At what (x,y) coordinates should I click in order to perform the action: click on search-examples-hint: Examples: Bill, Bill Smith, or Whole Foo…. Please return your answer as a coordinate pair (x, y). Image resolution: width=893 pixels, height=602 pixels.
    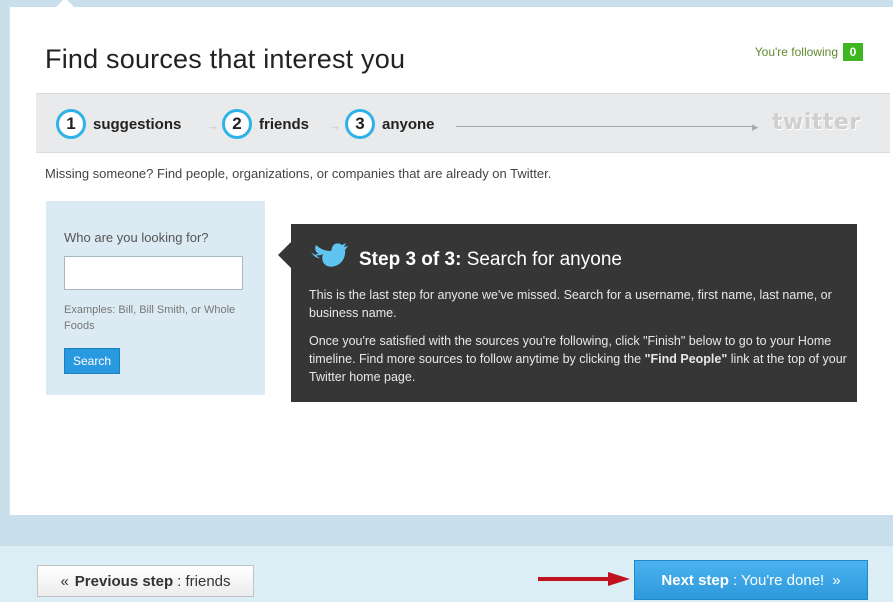
    Looking at the image, I should click on (150, 318).